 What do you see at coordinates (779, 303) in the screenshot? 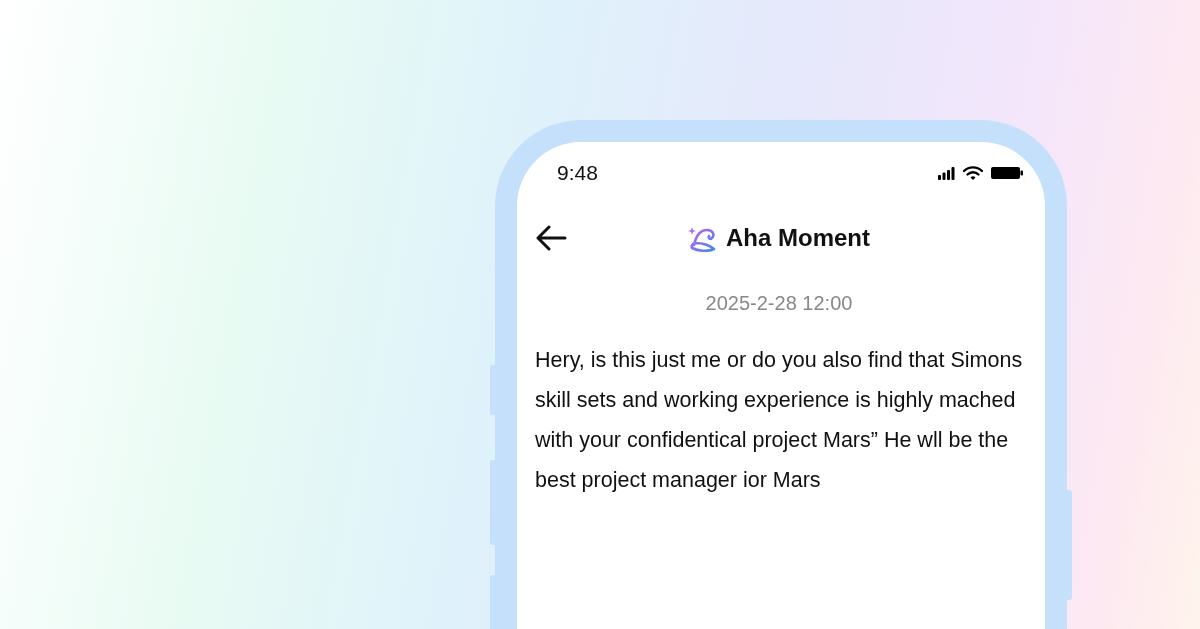
I see `message-timestamp: 2025-2-28 12:00` at bounding box center [779, 303].